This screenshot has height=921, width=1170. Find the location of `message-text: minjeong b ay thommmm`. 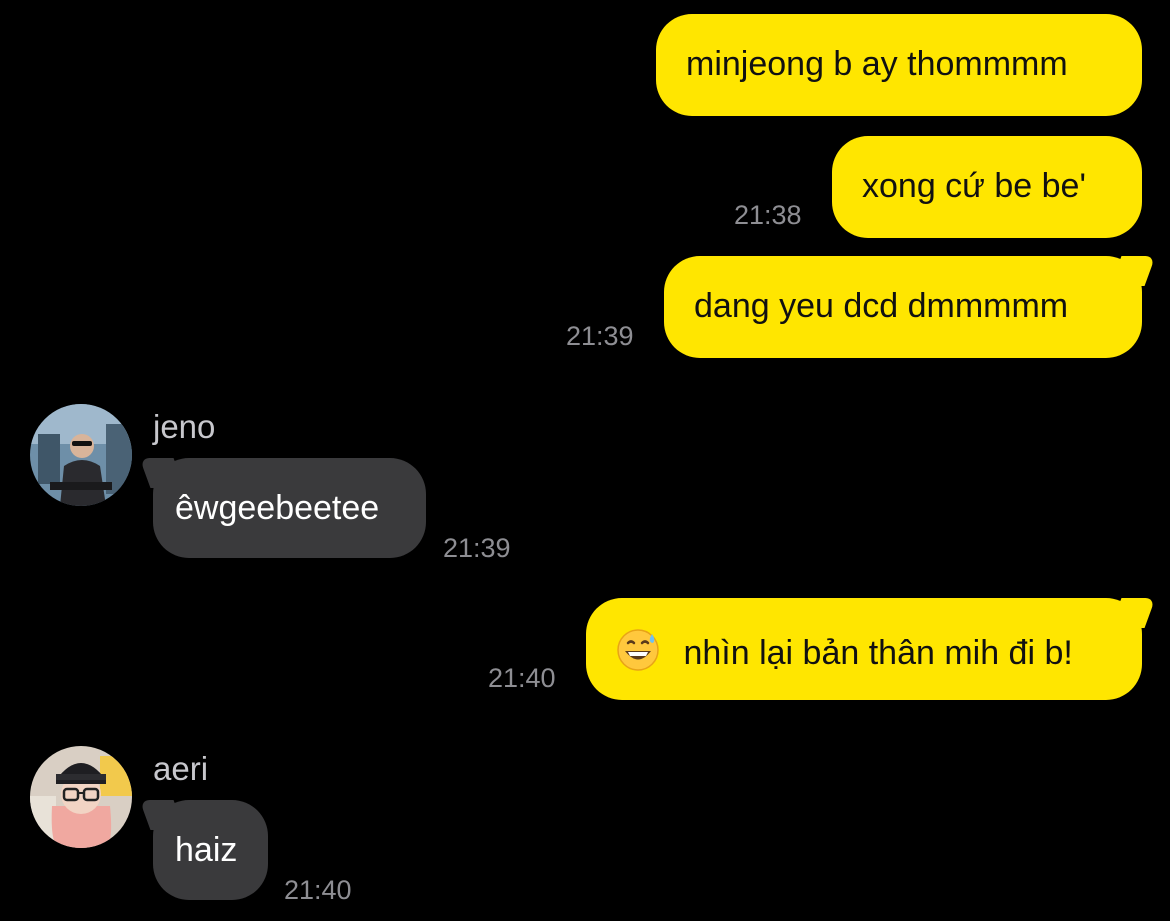

message-text: minjeong b ay thommmm is located at coordinates (877, 64).